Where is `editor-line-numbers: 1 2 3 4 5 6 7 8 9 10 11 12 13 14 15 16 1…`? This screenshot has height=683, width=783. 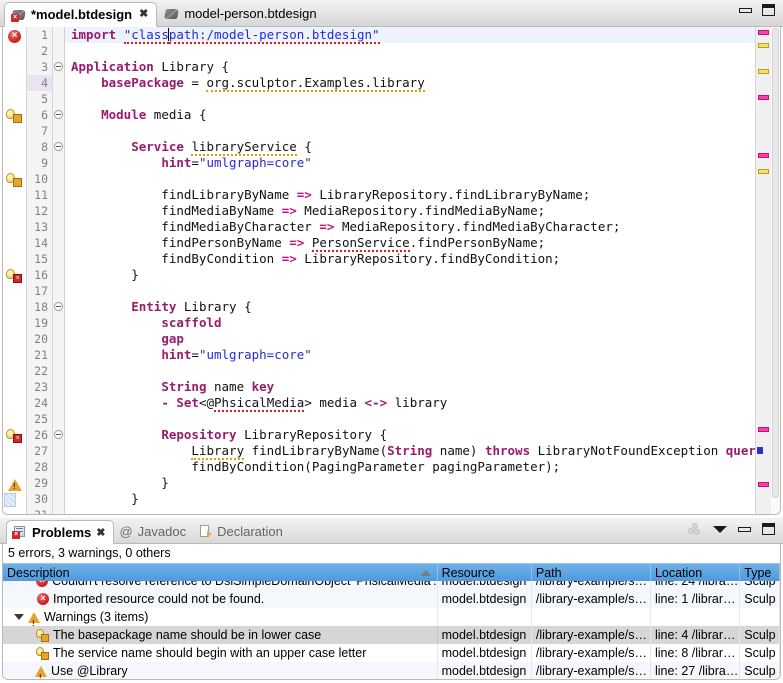 editor-line-numbers: 1 2 3 4 5 6 7 8 9 10 11 12 13 14 15 16 1… is located at coordinates (40, 270).